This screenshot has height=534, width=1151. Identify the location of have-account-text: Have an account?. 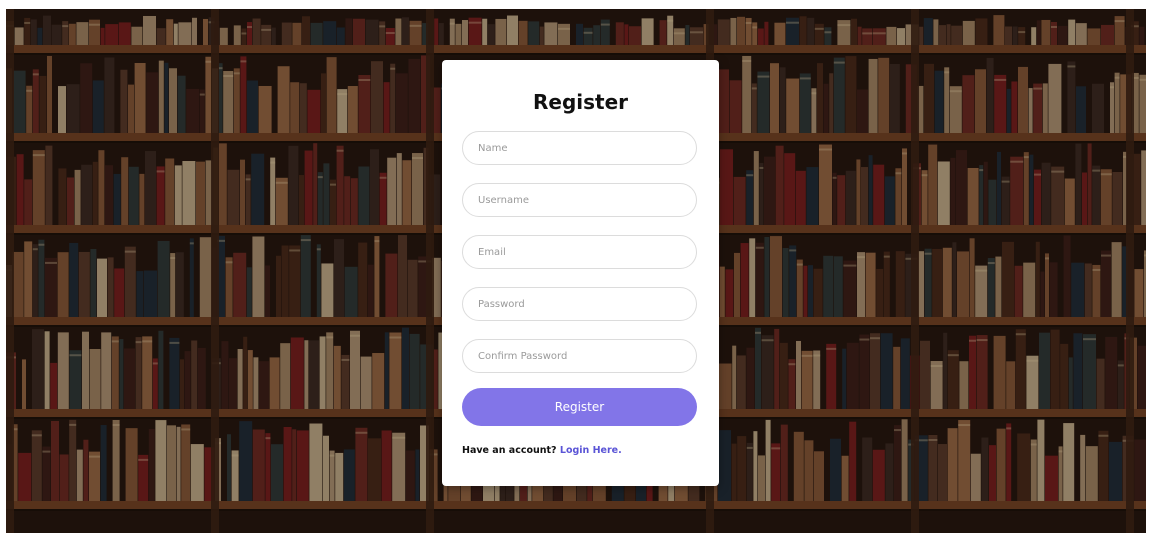
(509, 450).